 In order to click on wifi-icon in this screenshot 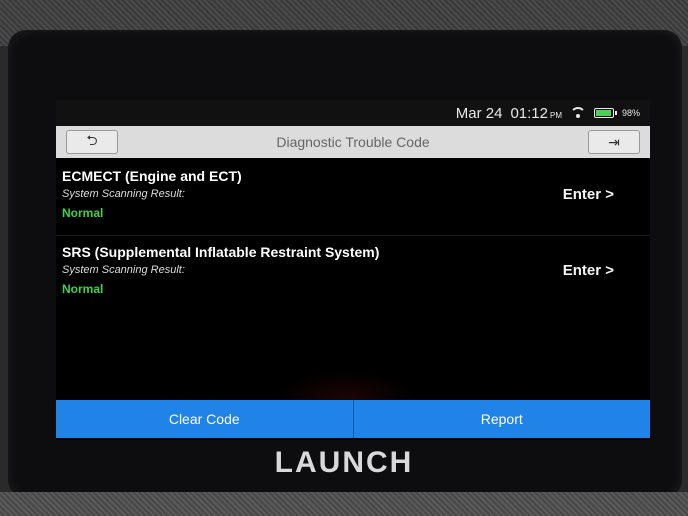, I will do `click(577, 113)`.